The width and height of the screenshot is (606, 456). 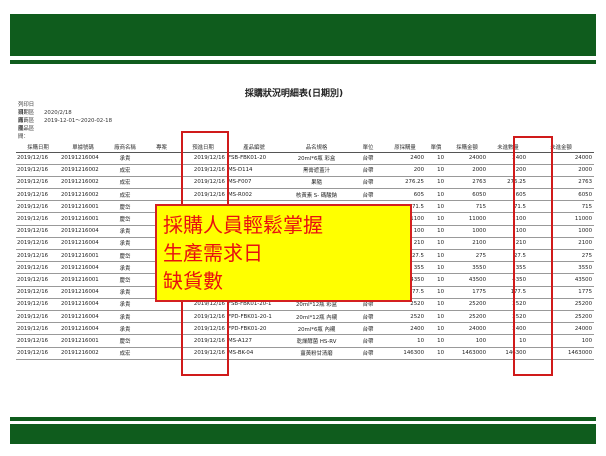 I want to click on cell-product-code: FPD-FBK01-20, so click(x=254, y=329).